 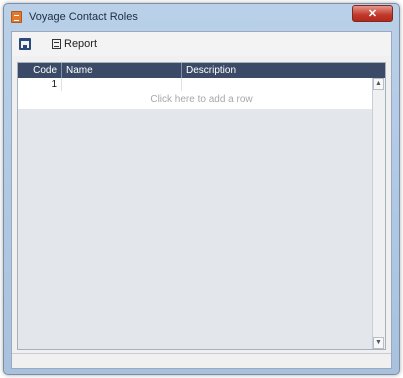 I want to click on report-label: Report, so click(x=81, y=44).